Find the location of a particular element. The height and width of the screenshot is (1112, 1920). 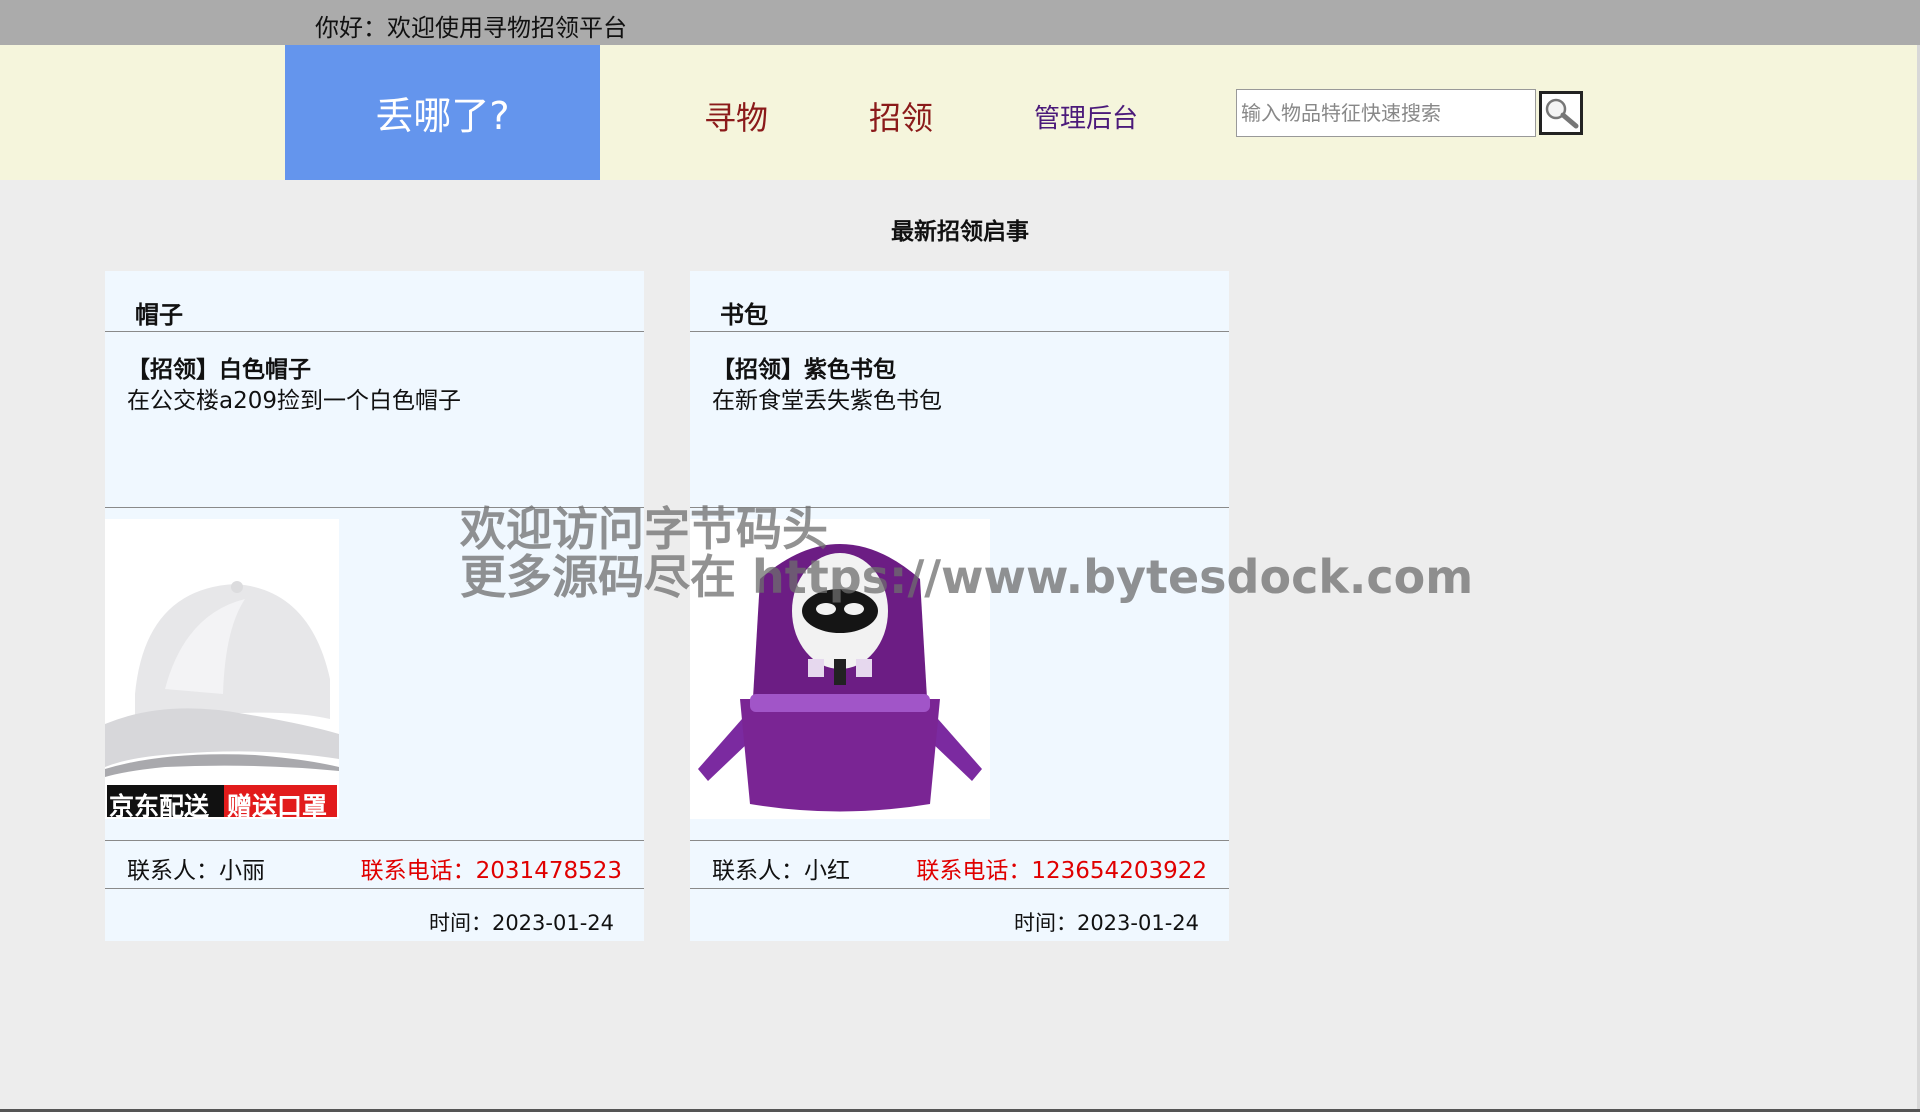

nav-admin: 管理后台 is located at coordinates (1086, 116).